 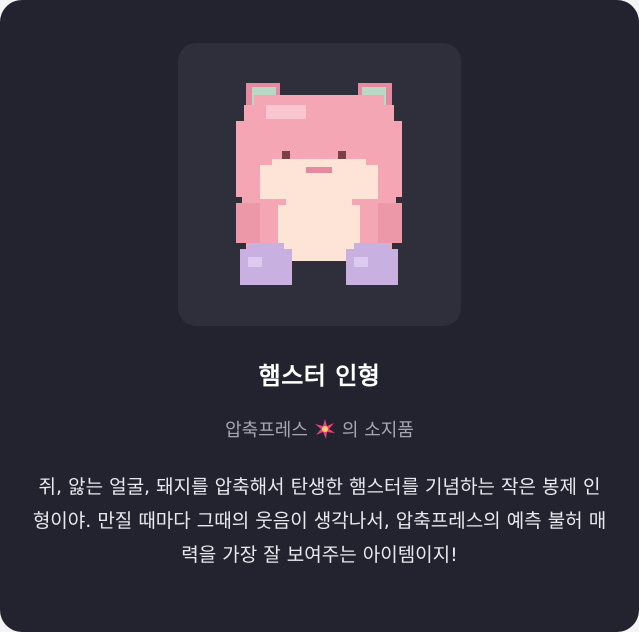 What do you see at coordinates (377, 430) in the screenshot?
I see `owner-suffix: 의 소지품` at bounding box center [377, 430].